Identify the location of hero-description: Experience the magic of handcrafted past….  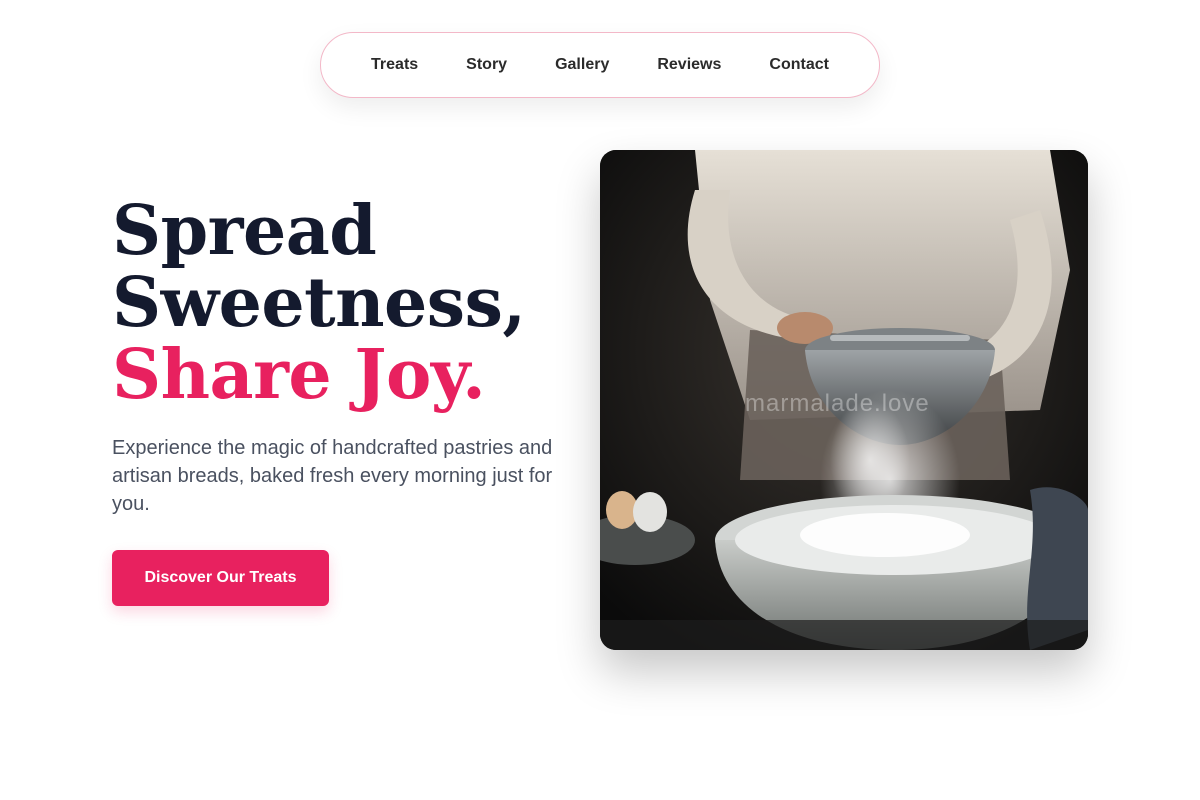
(332, 476).